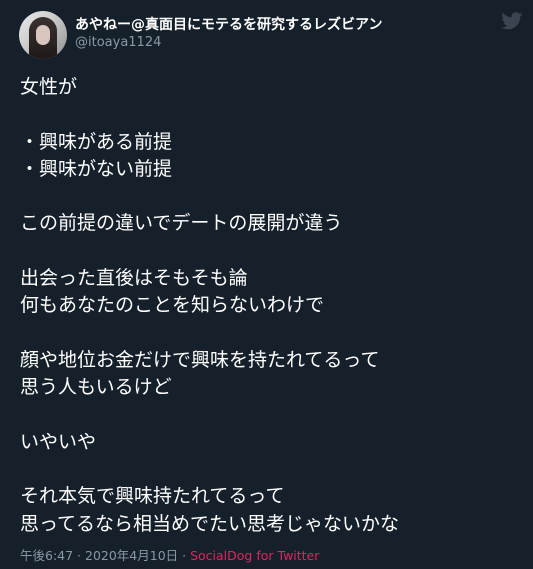 The width and height of the screenshot is (533, 569). What do you see at coordinates (58, 441) in the screenshot?
I see `tweet-line: いやいや` at bounding box center [58, 441].